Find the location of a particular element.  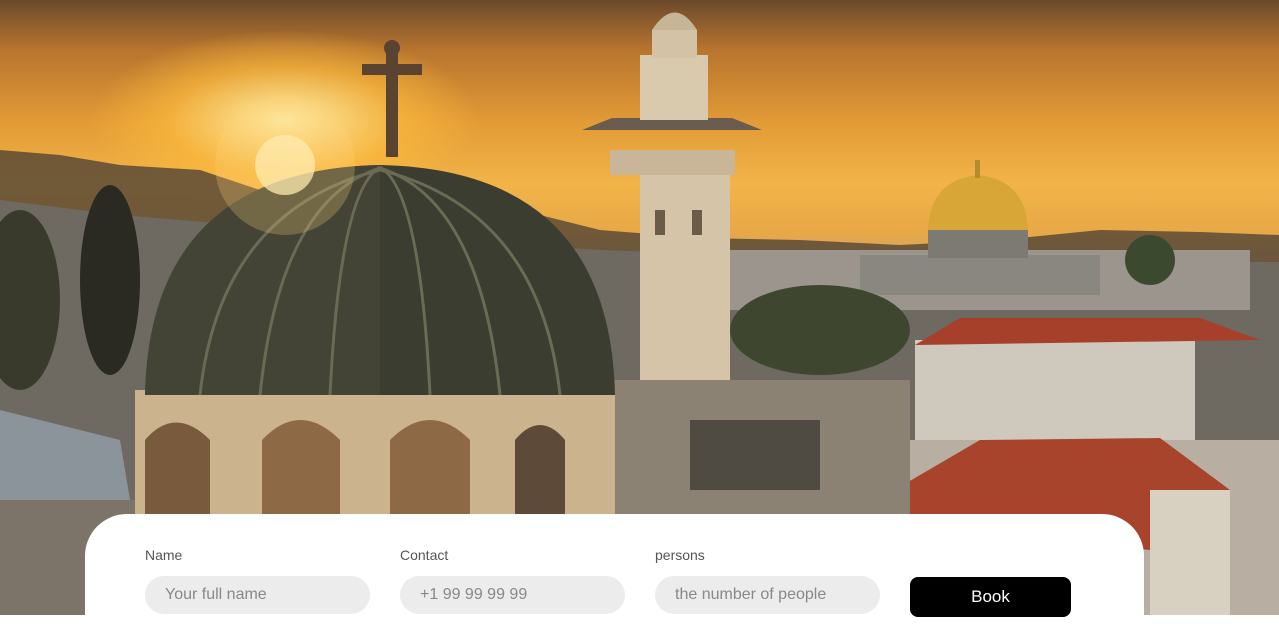

persons-field: persons is located at coordinates (767, 580).